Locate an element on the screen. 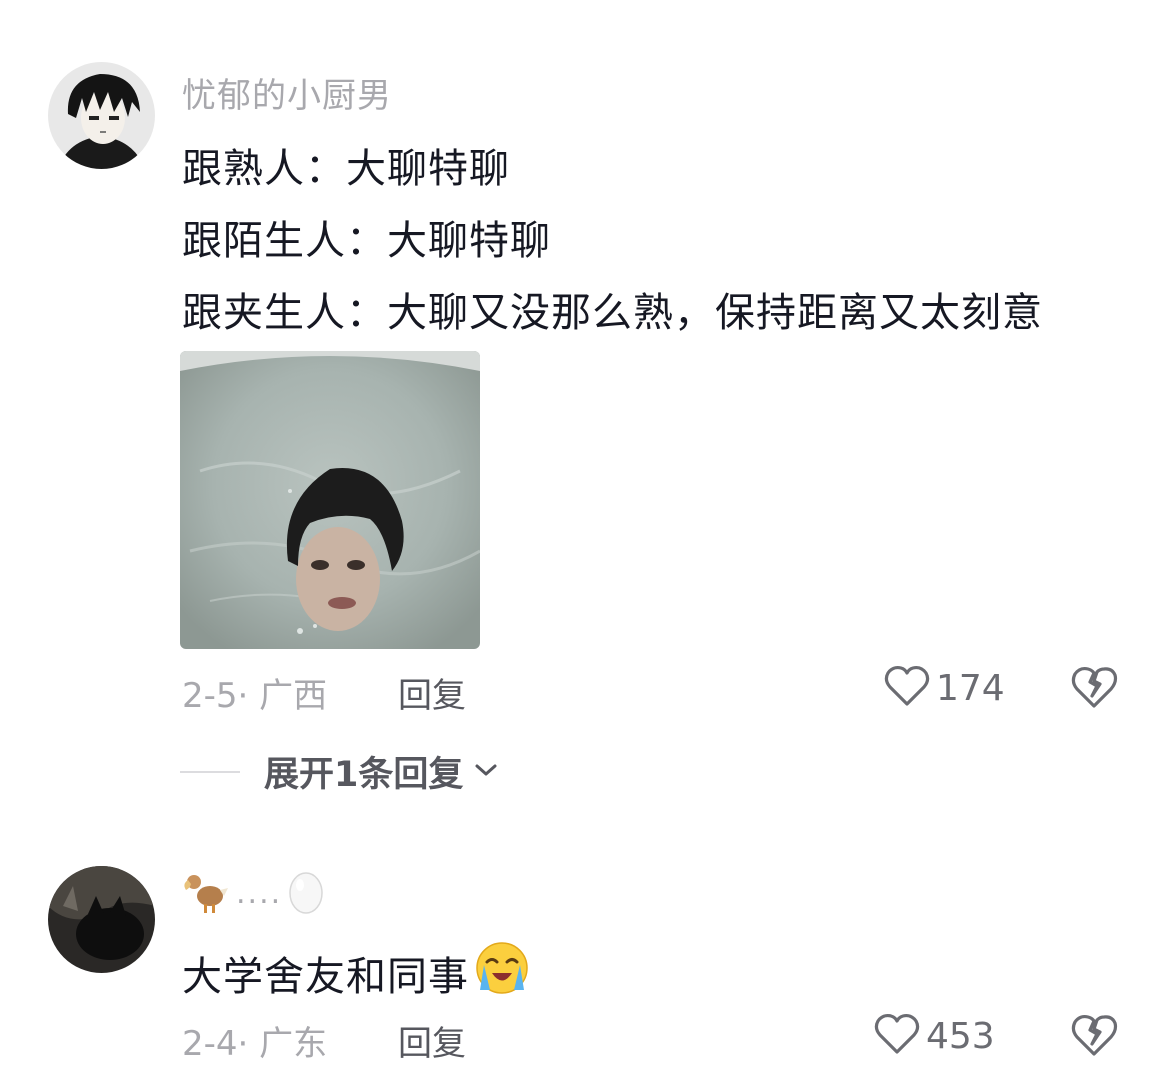 This screenshot has height=1083, width=1169. like-button: 453 is located at coordinates (934, 1036).